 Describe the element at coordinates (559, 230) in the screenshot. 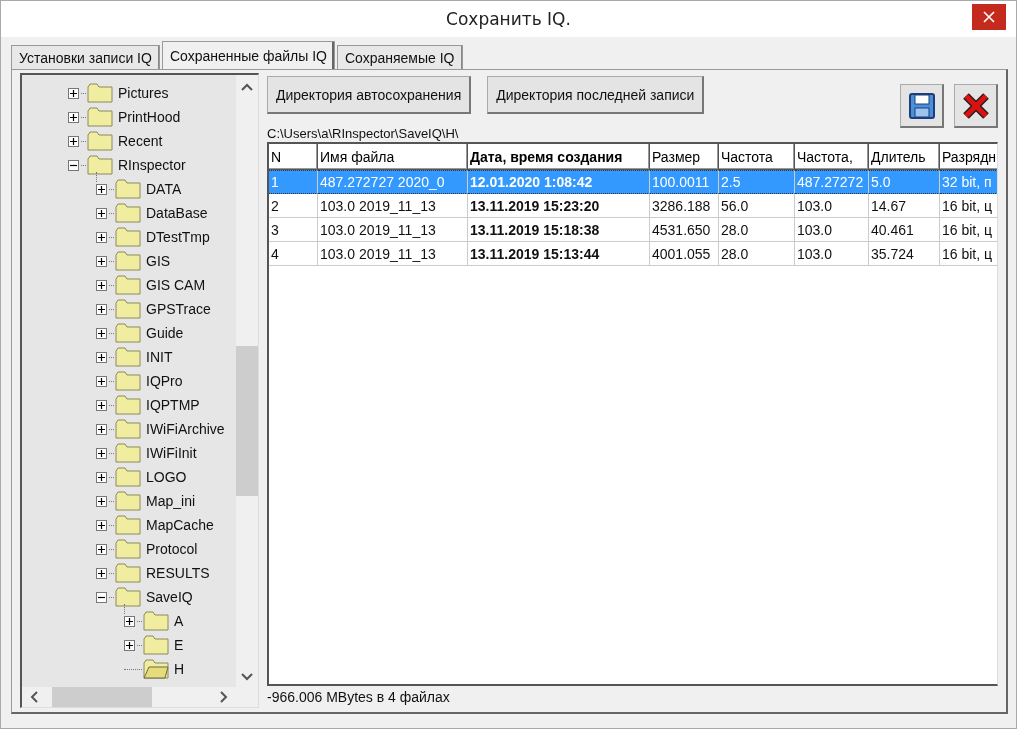

I see `table-cell: 13.11.2019 15:18:38` at that location.